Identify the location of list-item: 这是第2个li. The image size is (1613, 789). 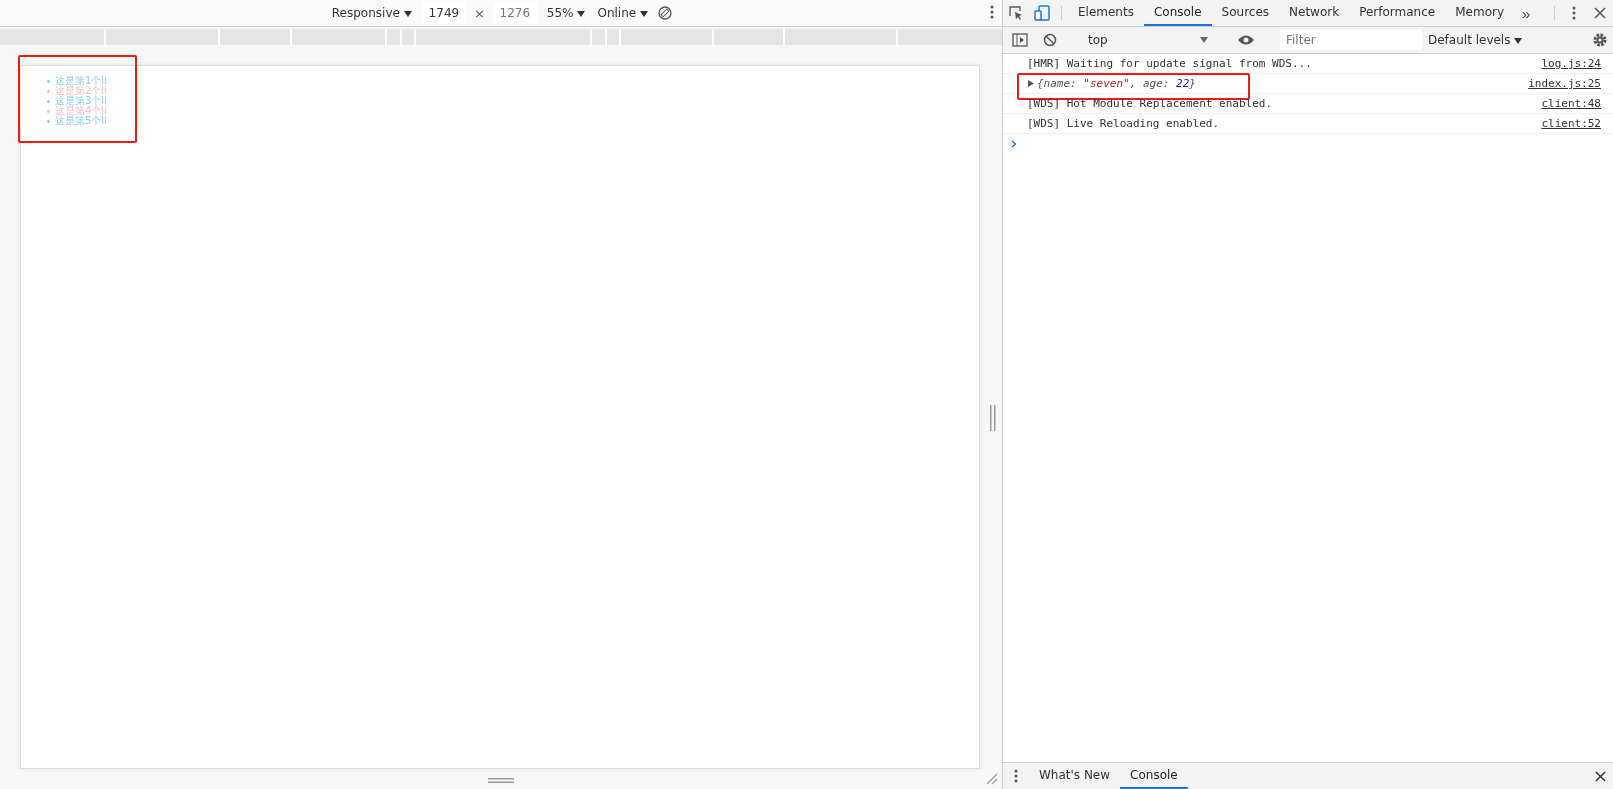
(81, 91).